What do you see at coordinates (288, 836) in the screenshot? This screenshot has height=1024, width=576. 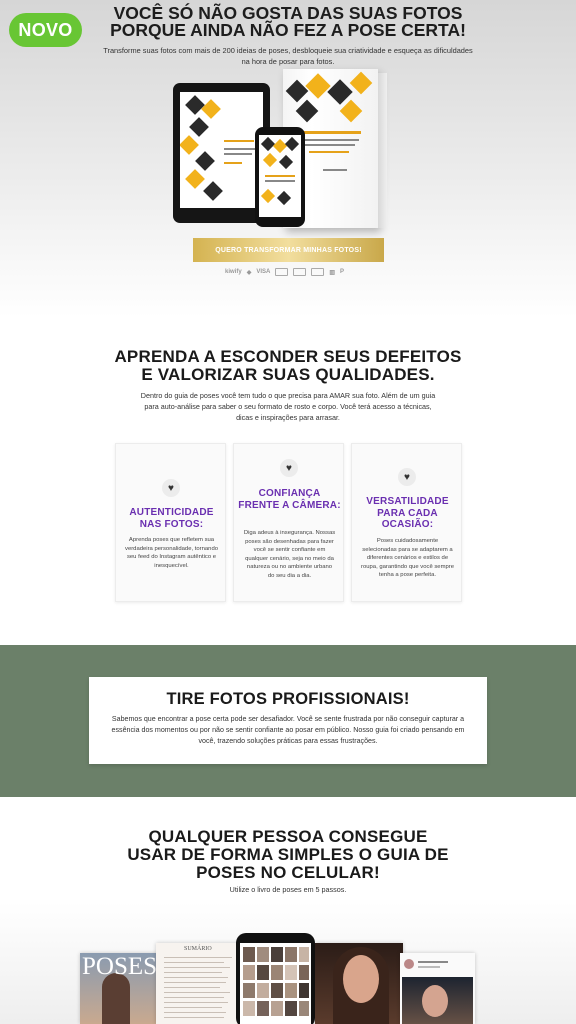 I see `section4-title-line-1: QUALQUER PESSOA CONSEGUE` at bounding box center [288, 836].